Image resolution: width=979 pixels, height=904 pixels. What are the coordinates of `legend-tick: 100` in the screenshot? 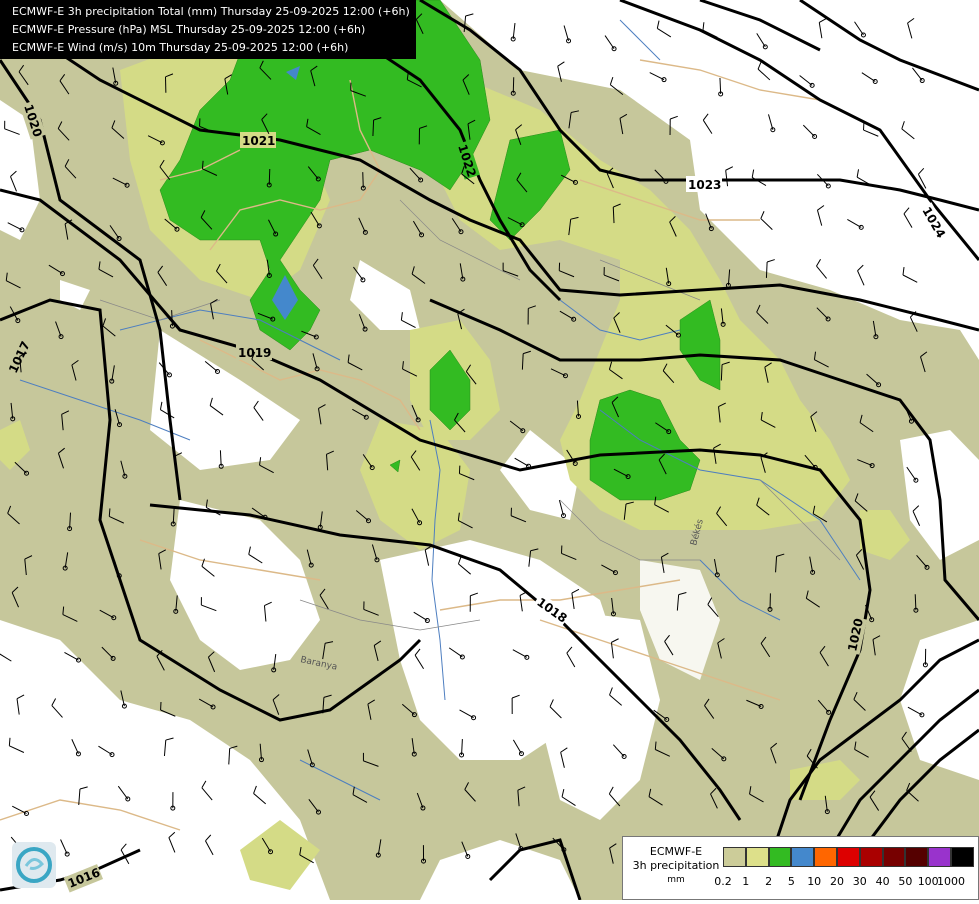 It's located at (928, 881).